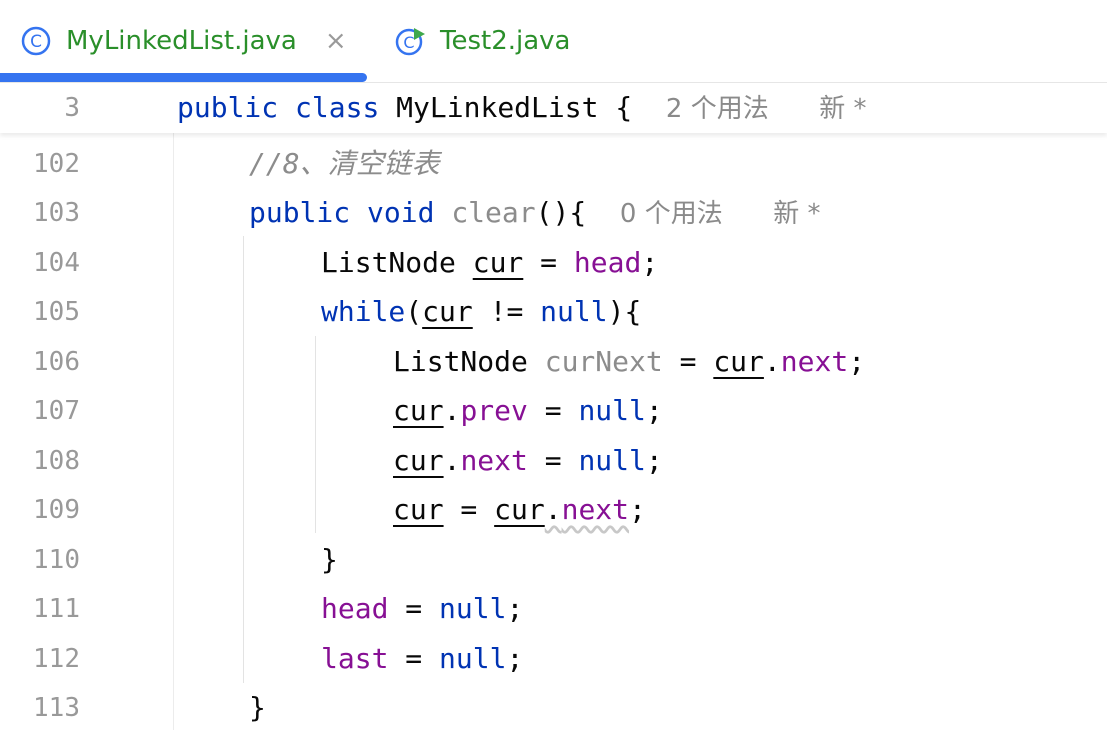  What do you see at coordinates (337, 107) in the screenshot?
I see `keyword: class` at bounding box center [337, 107].